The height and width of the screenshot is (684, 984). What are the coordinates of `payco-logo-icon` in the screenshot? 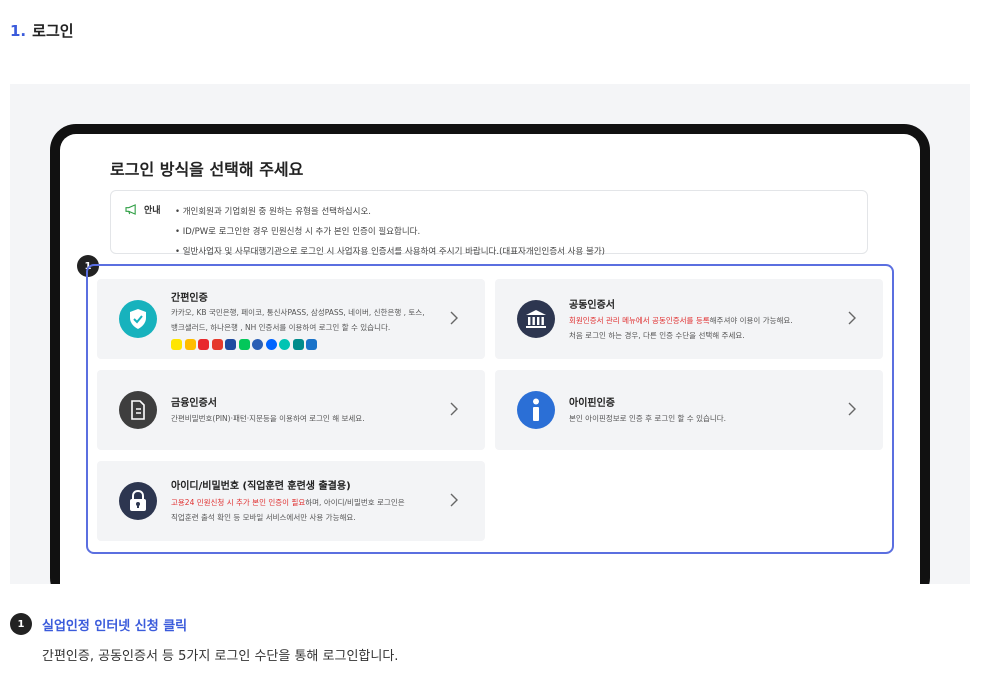 It's located at (203, 344).